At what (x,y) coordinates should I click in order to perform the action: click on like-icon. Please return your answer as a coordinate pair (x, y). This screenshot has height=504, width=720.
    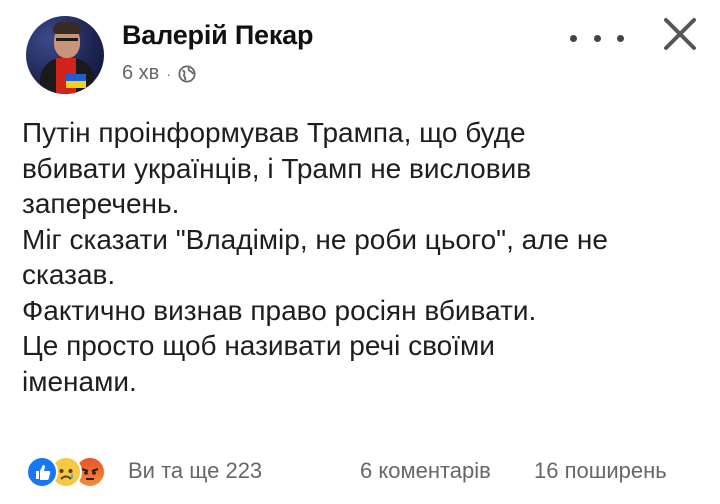
    Looking at the image, I should click on (42, 472).